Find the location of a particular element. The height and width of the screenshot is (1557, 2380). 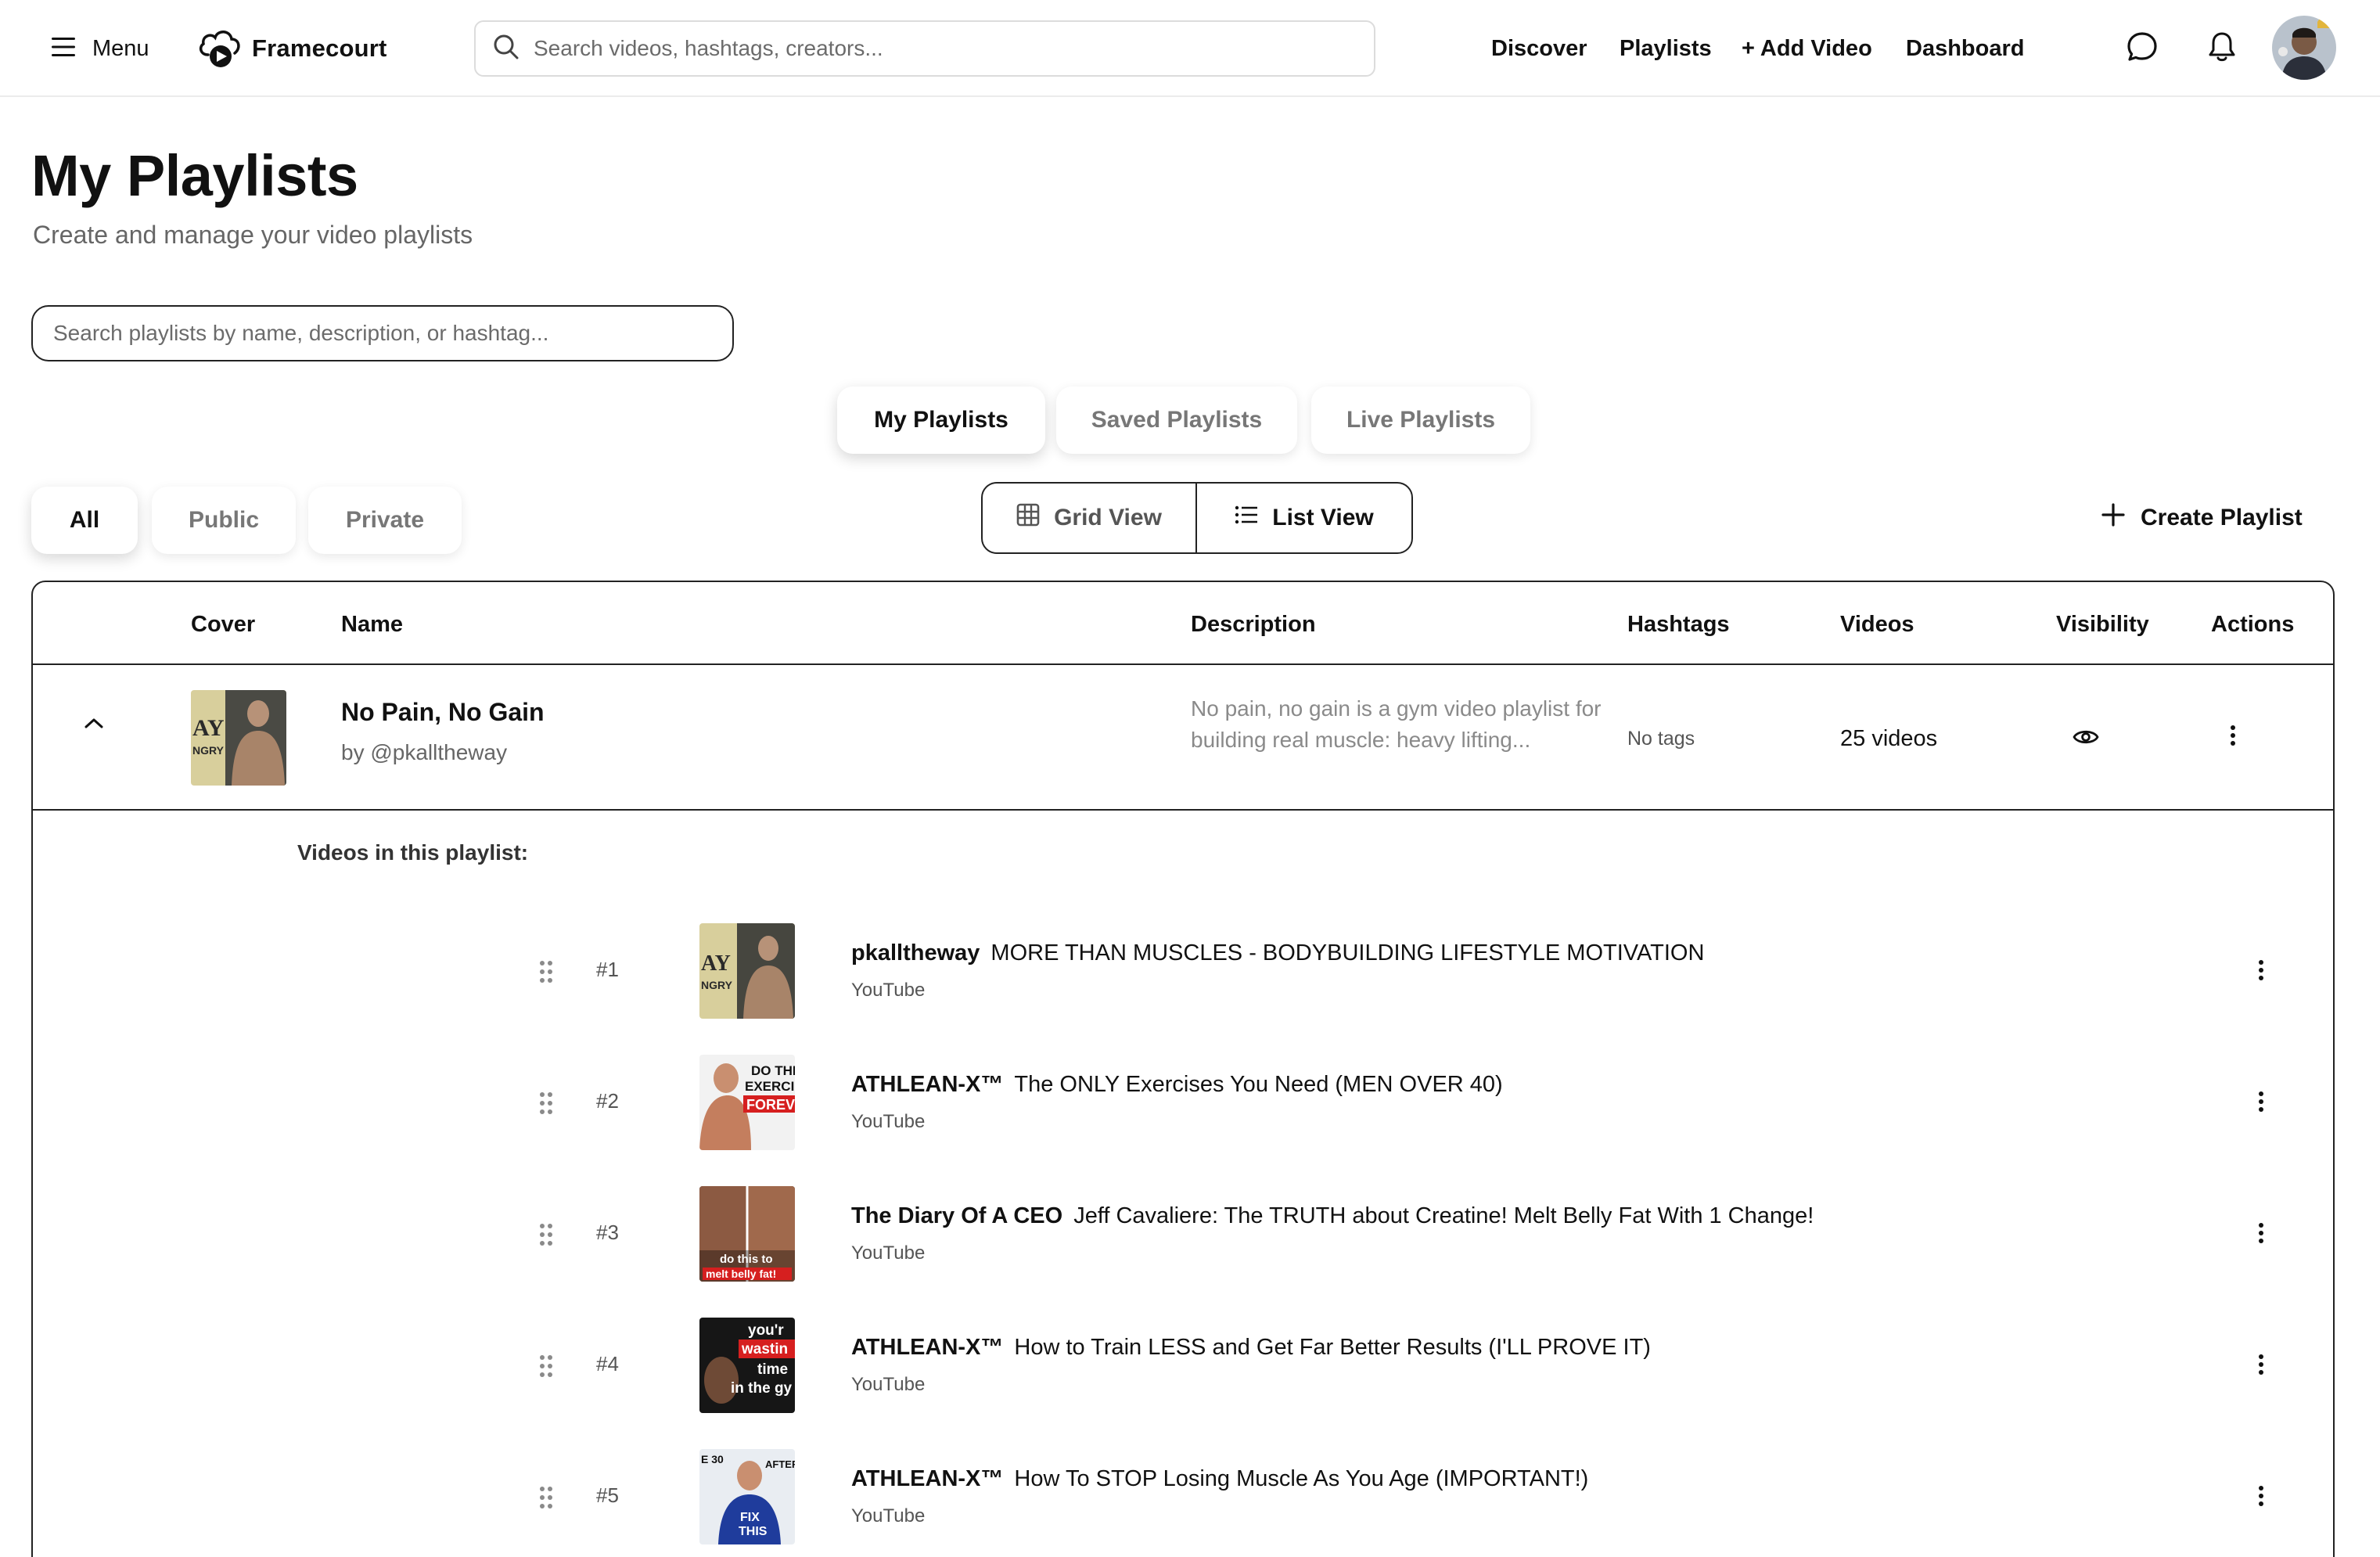

video-thumbnail: DO THI EXERCI FOREV is located at coordinates (747, 1102).